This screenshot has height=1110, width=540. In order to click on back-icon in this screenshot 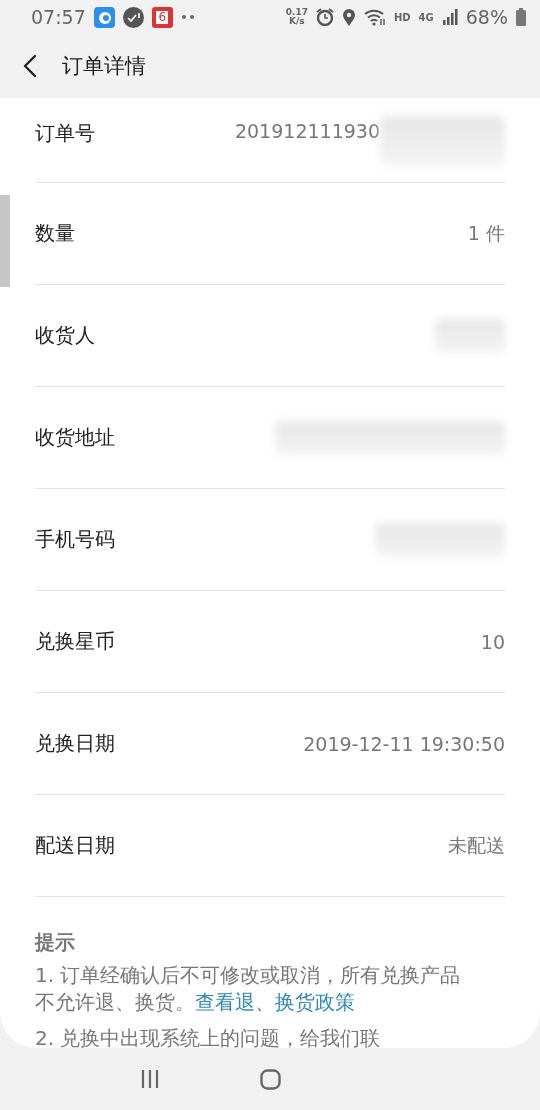, I will do `click(30, 66)`.